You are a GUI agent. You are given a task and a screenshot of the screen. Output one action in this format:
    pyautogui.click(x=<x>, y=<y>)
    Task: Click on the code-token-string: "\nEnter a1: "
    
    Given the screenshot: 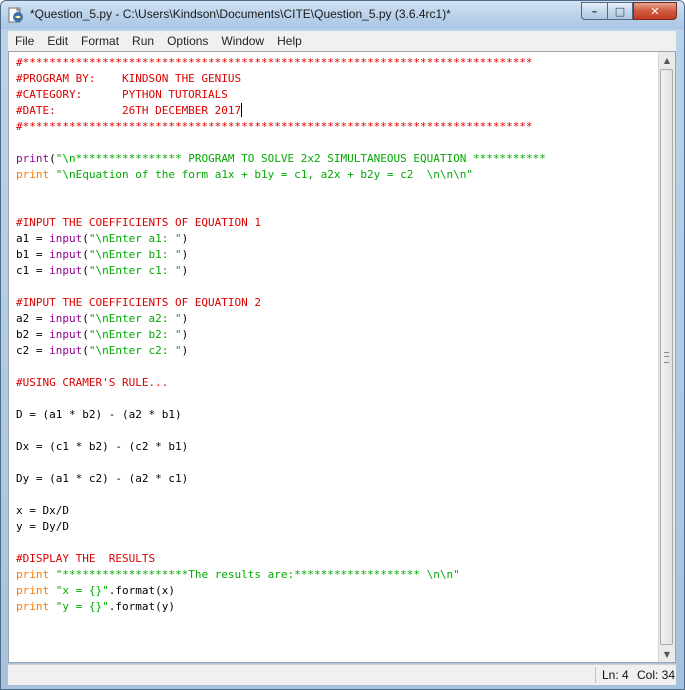 What is the action you would take?
    pyautogui.click(x=135, y=238)
    